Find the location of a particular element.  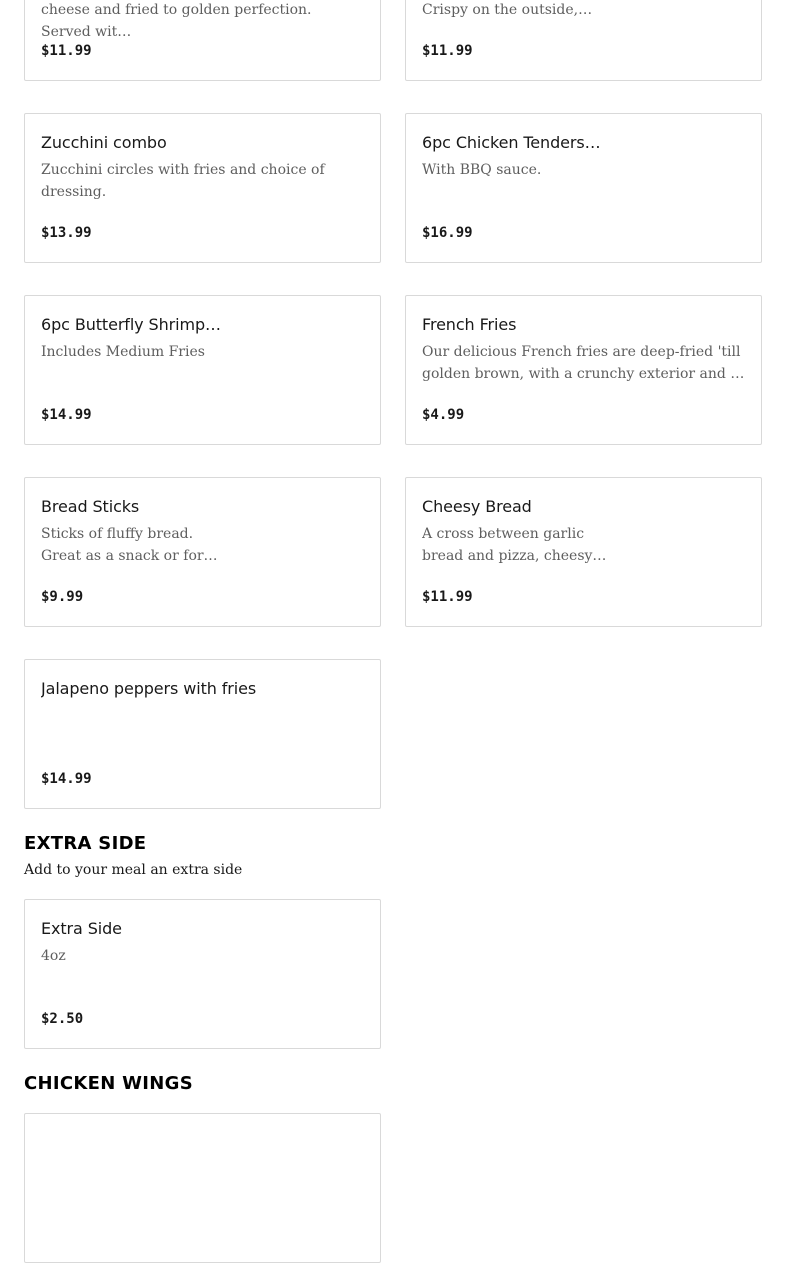

menu-item-card: Extra Side 4oz $2.50 is located at coordinates (202, 974).